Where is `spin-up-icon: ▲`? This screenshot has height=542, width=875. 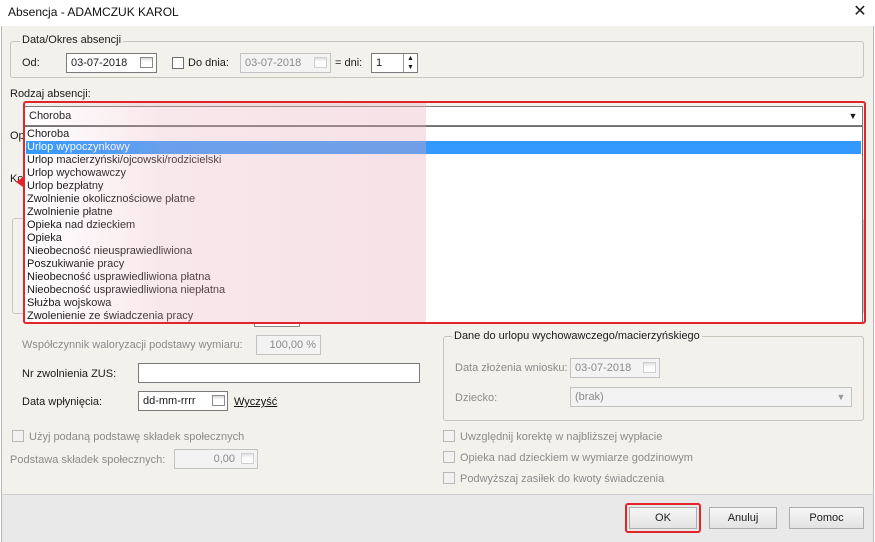 spin-up-icon: ▲ is located at coordinates (410, 58).